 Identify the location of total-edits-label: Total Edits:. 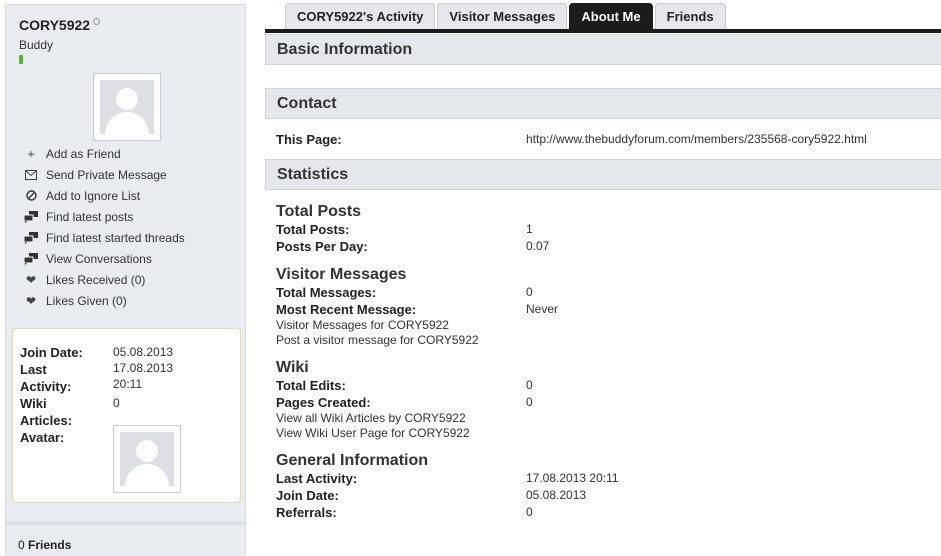
(311, 385).